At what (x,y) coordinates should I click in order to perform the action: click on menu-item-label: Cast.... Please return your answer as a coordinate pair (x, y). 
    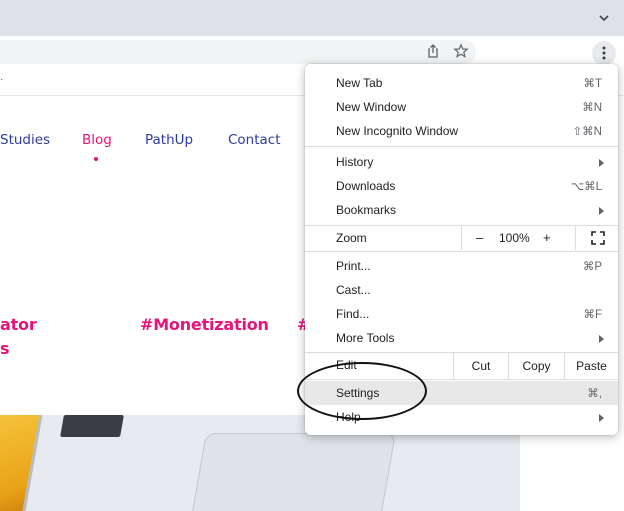
    Looking at the image, I should click on (353, 290).